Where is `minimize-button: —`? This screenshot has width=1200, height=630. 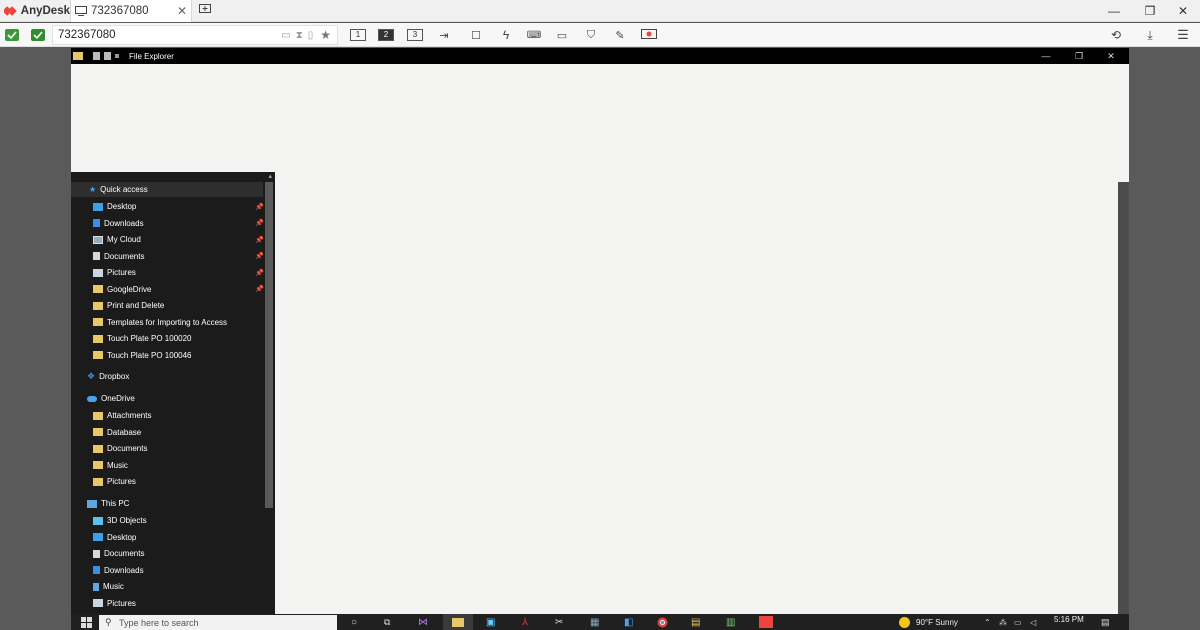
minimize-button: — is located at coordinates (1114, 11).